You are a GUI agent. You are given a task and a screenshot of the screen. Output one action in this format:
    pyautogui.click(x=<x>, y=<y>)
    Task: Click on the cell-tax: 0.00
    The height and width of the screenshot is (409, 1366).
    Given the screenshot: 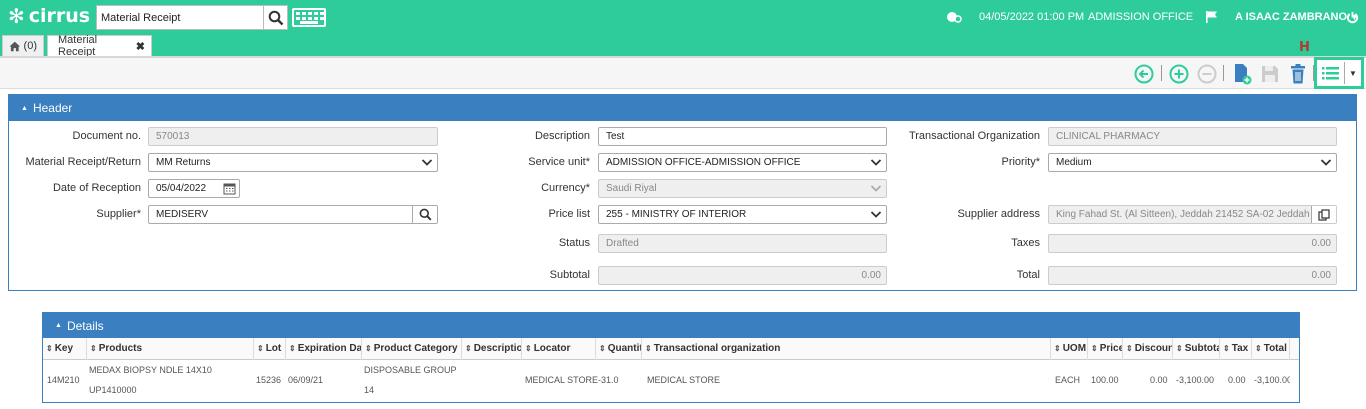 What is the action you would take?
    pyautogui.click(x=1237, y=380)
    